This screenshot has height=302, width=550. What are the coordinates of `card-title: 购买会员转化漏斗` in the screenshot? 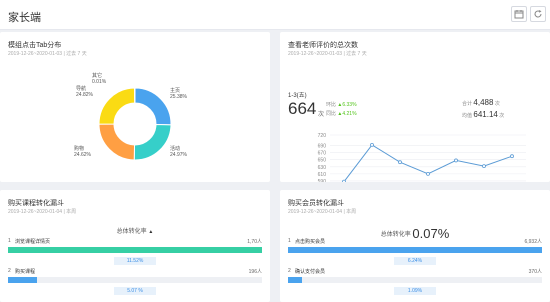 It's located at (316, 203).